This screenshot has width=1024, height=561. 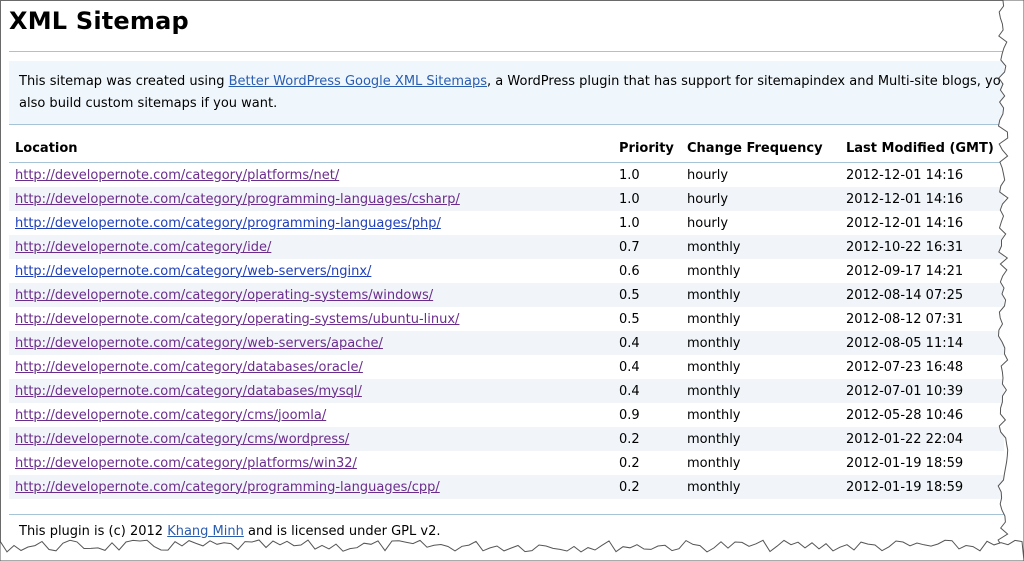 I want to click on footer-text-after: and is licensed under GPL v2., so click(x=342, y=531).